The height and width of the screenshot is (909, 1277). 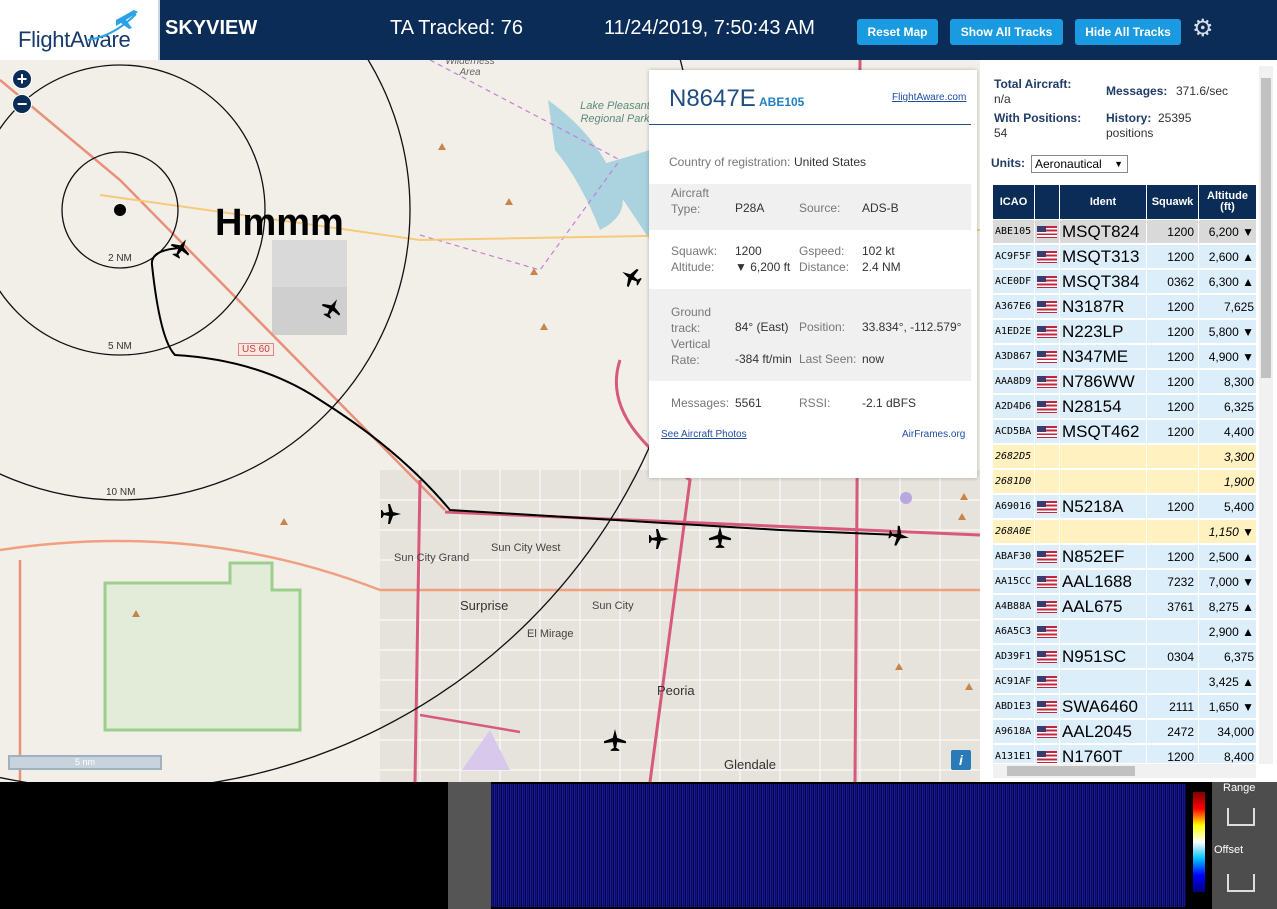 I want to click on row-altitude: 3,425 ▲, so click(x=1231, y=681).